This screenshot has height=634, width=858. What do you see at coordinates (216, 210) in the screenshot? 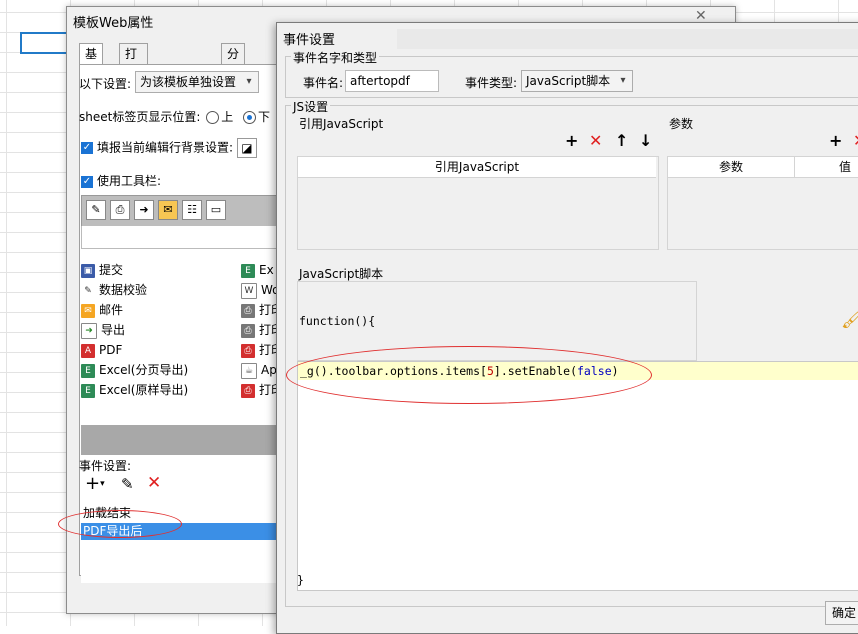
I see `window-icon: ▭` at bounding box center [216, 210].